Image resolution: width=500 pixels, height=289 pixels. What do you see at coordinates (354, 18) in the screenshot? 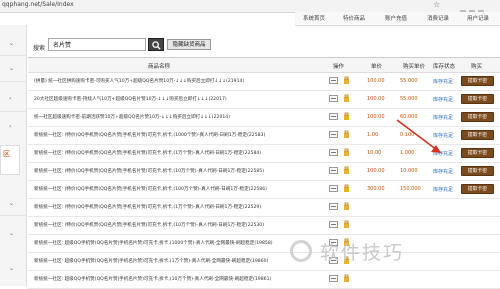
I see `nav-specials: 特价商品` at bounding box center [354, 18].